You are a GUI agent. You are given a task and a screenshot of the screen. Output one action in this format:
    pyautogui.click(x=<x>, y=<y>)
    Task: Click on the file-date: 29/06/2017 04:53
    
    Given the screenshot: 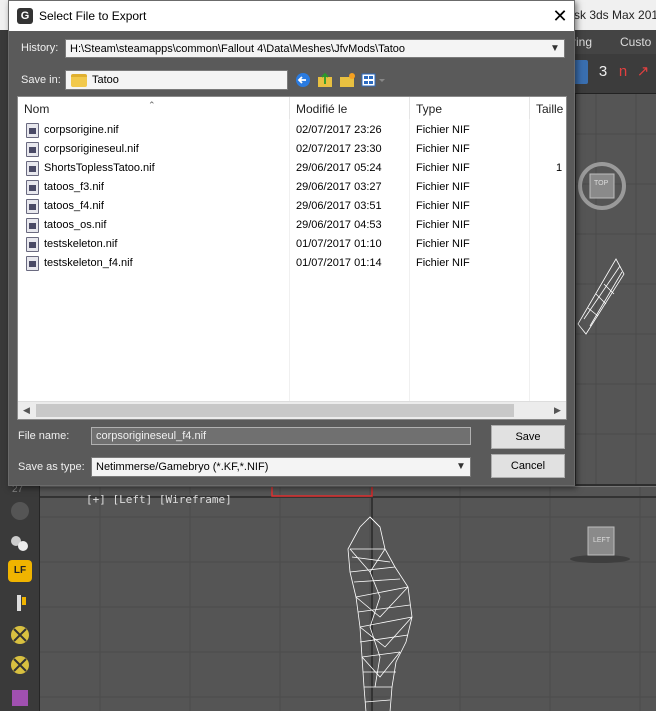 What is the action you would take?
    pyautogui.click(x=339, y=225)
    